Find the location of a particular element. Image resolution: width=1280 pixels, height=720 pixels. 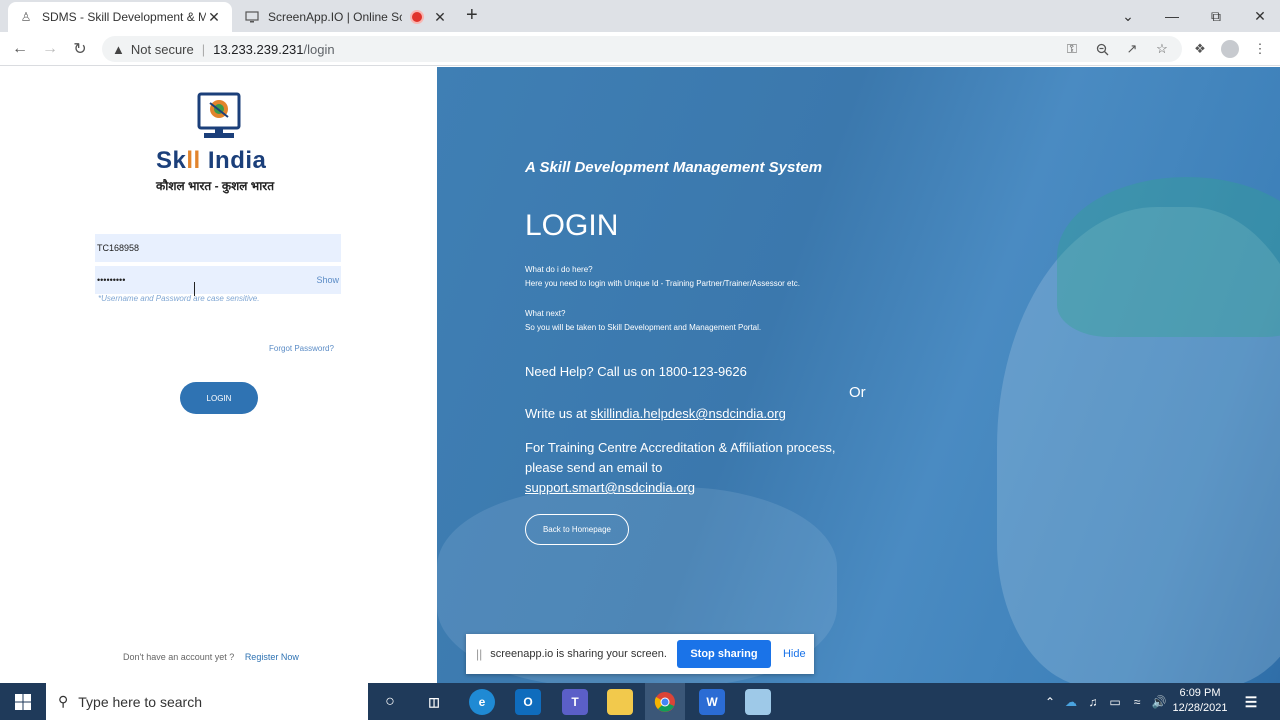

tab-search-icon: ⌄ is located at coordinates (1128, 16).